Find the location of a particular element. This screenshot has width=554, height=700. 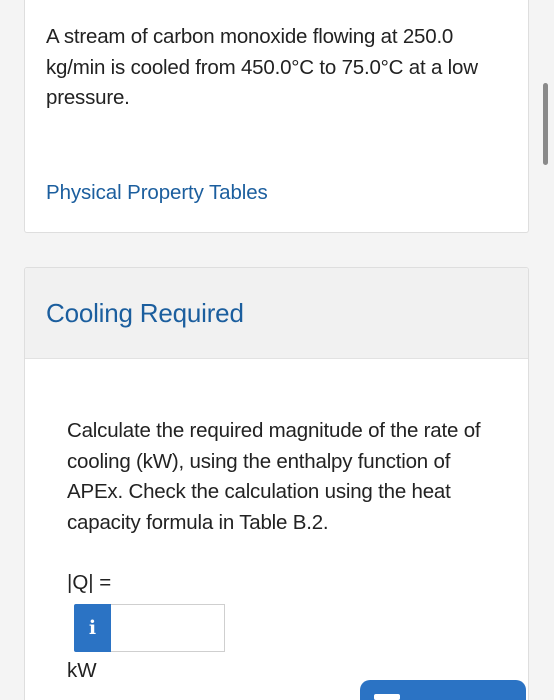

info-button: i is located at coordinates (92, 628).